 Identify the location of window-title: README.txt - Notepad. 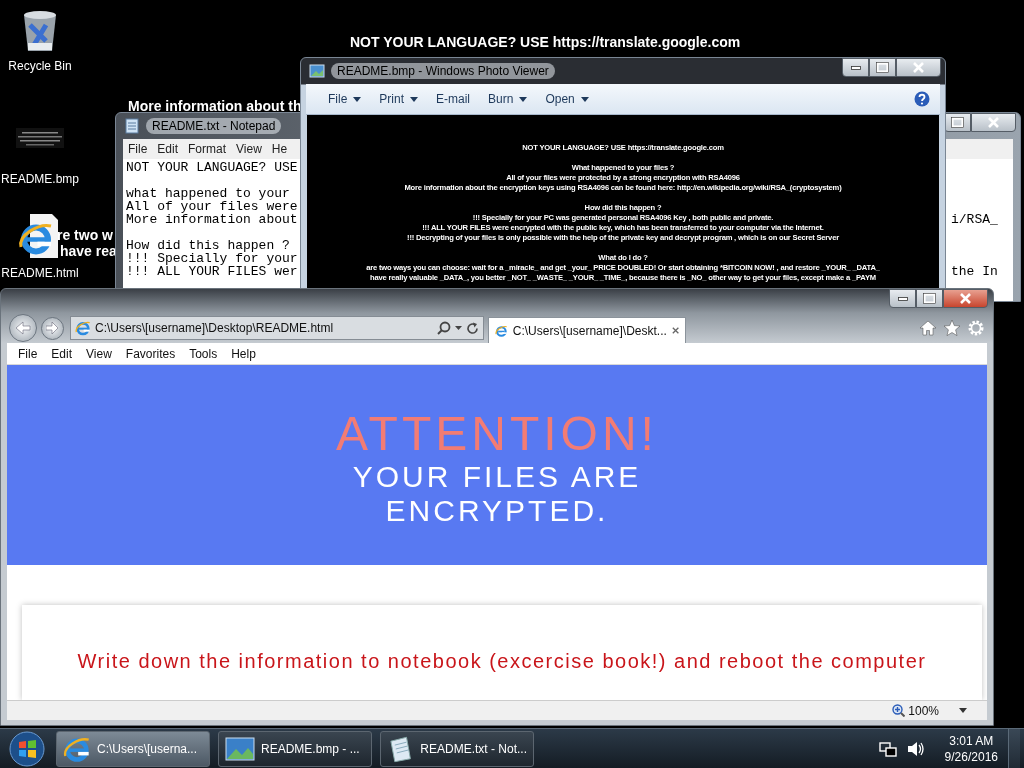
(214, 126).